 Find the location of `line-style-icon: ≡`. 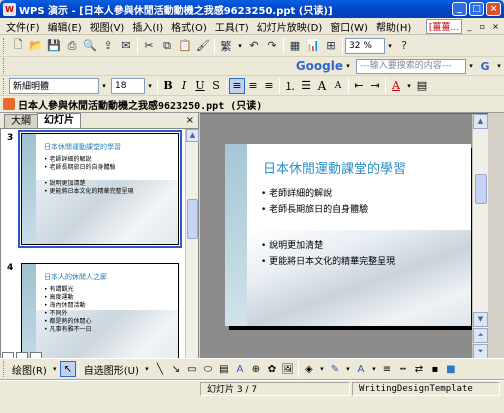

line-style-icon: ≡ is located at coordinates (387, 369).